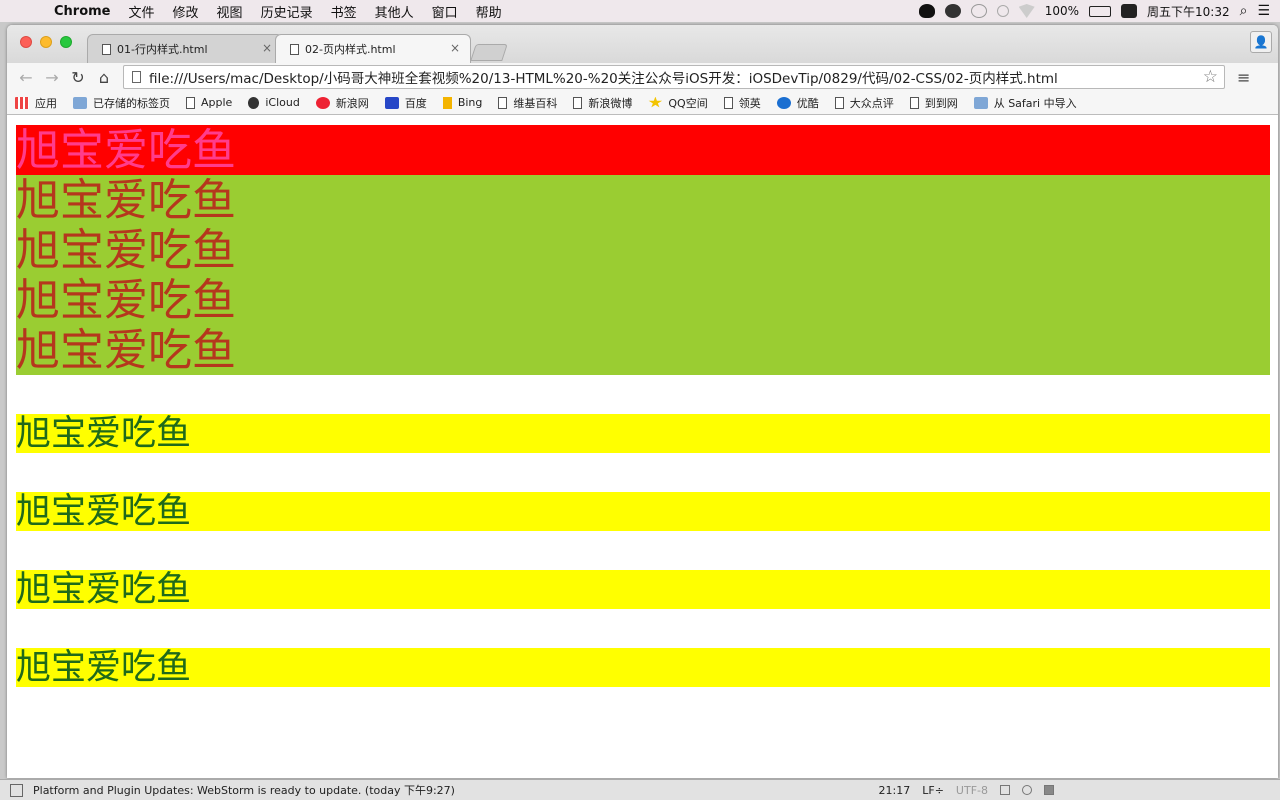 The image size is (1280, 800). Describe the element at coordinates (470, 102) in the screenshot. I see `bookmark-label: Bing` at that location.